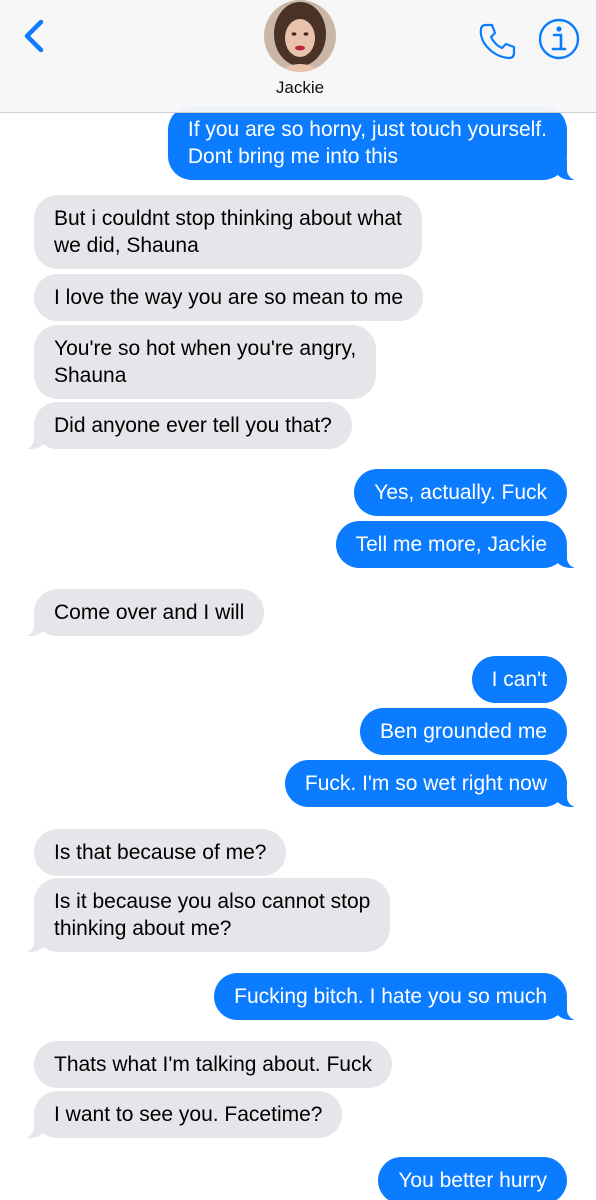  I want to click on call-button, so click(497, 41).